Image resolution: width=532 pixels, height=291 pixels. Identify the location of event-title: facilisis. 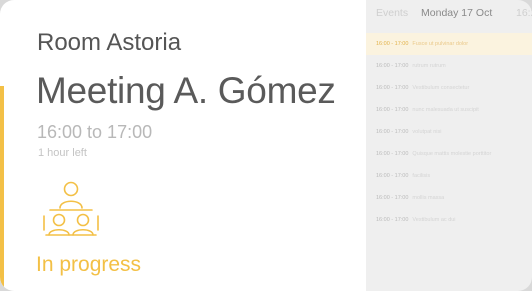
(421, 176).